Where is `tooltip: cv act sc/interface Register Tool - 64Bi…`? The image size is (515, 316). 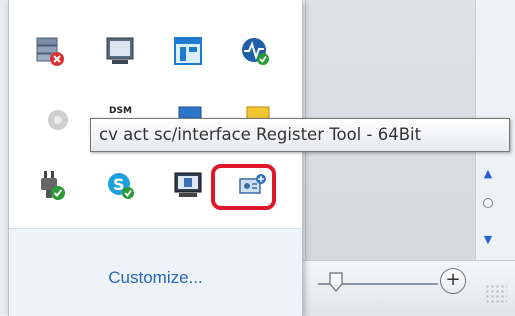
tooltip: cv act sc/interface Register Tool - 64Bi… is located at coordinates (300, 135).